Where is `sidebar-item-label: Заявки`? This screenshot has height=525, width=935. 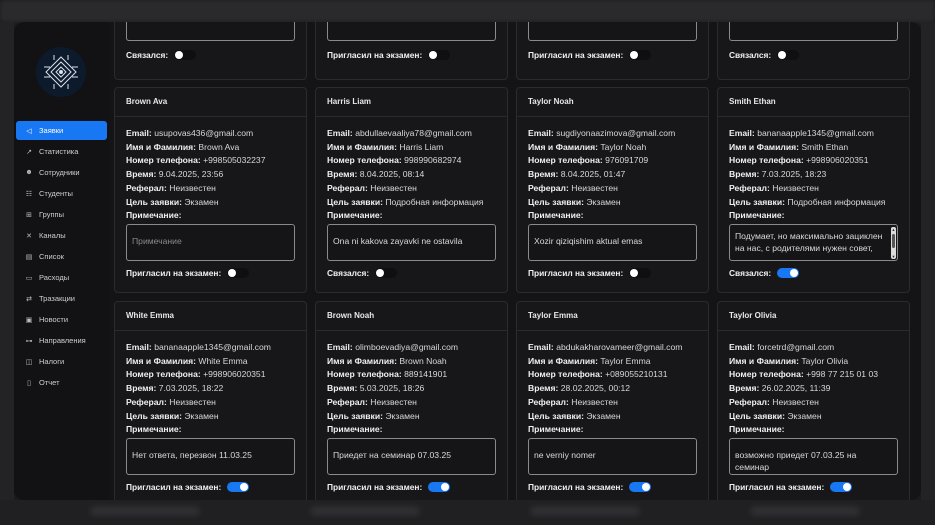
sidebar-item-label: Заявки is located at coordinates (51, 130).